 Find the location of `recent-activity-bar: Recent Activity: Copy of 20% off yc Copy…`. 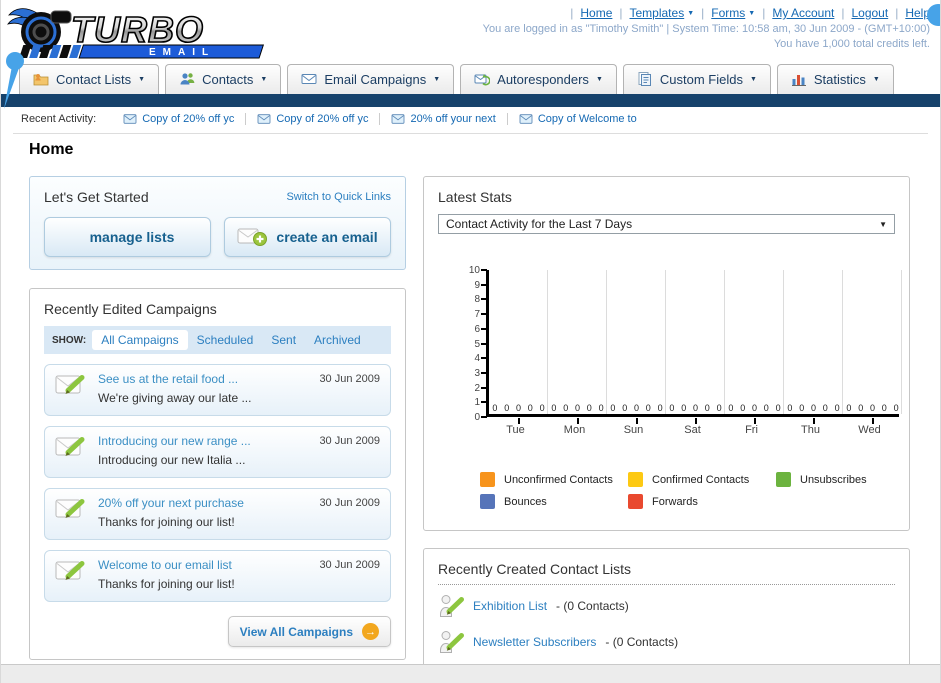

recent-activity-bar: Recent Activity: Copy of 20% off yc Copy… is located at coordinates (470, 118).